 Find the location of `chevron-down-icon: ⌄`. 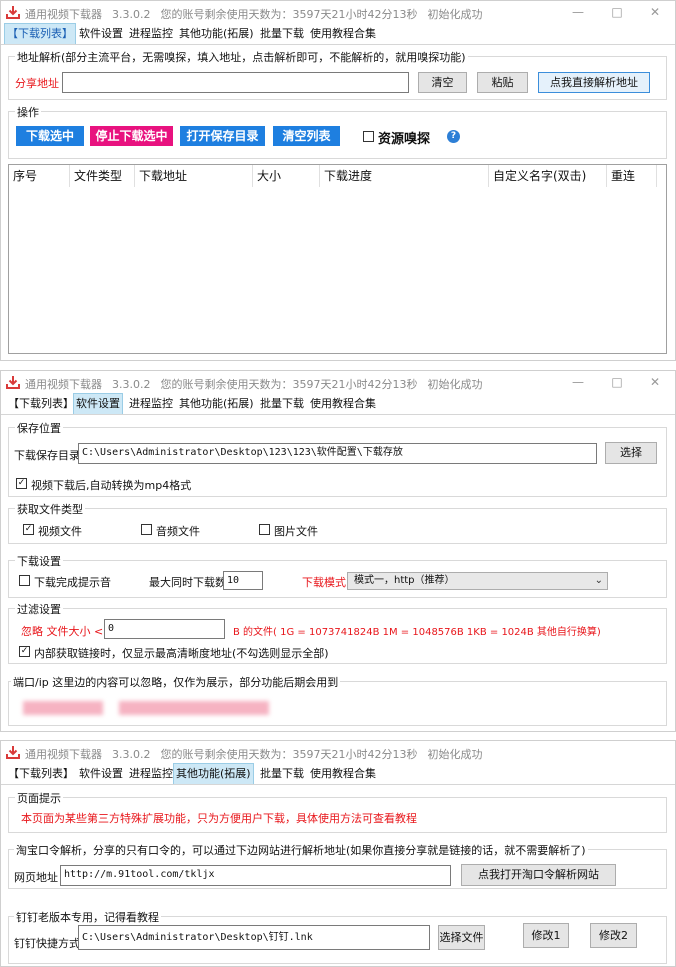

chevron-down-icon: ⌄ is located at coordinates (598, 580).